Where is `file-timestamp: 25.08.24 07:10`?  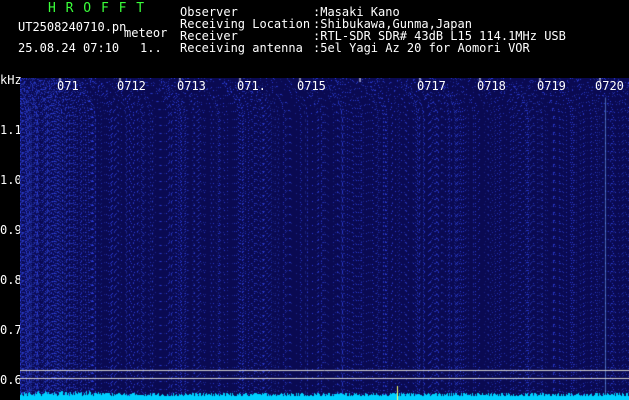
file-timestamp: 25.08.24 07:10 is located at coordinates (69, 48).